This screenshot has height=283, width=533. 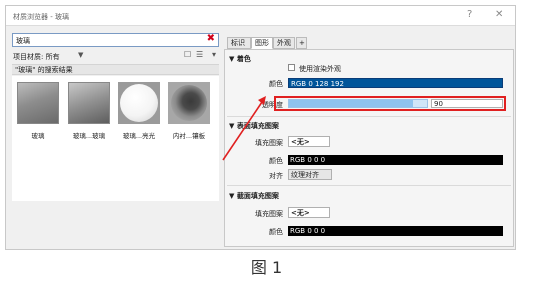 What do you see at coordinates (276, 161) in the screenshot?
I see `surface-color-label: 颜色` at bounding box center [276, 161].